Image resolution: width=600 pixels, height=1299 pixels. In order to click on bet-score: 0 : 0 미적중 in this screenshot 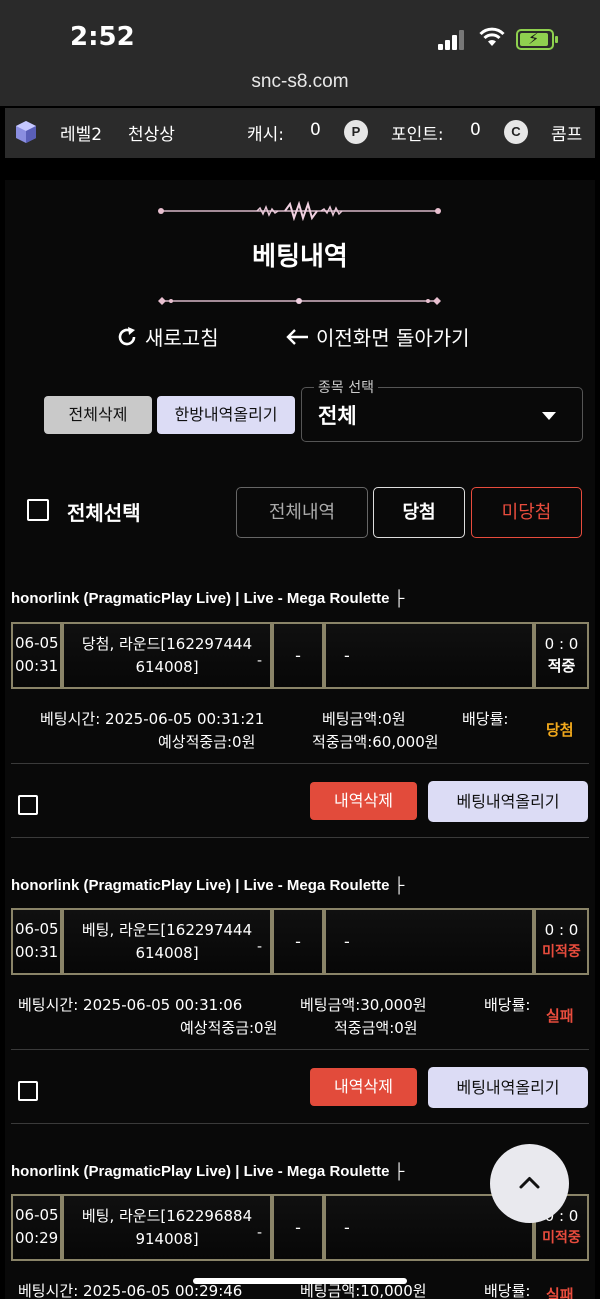, I will do `click(561, 941)`.